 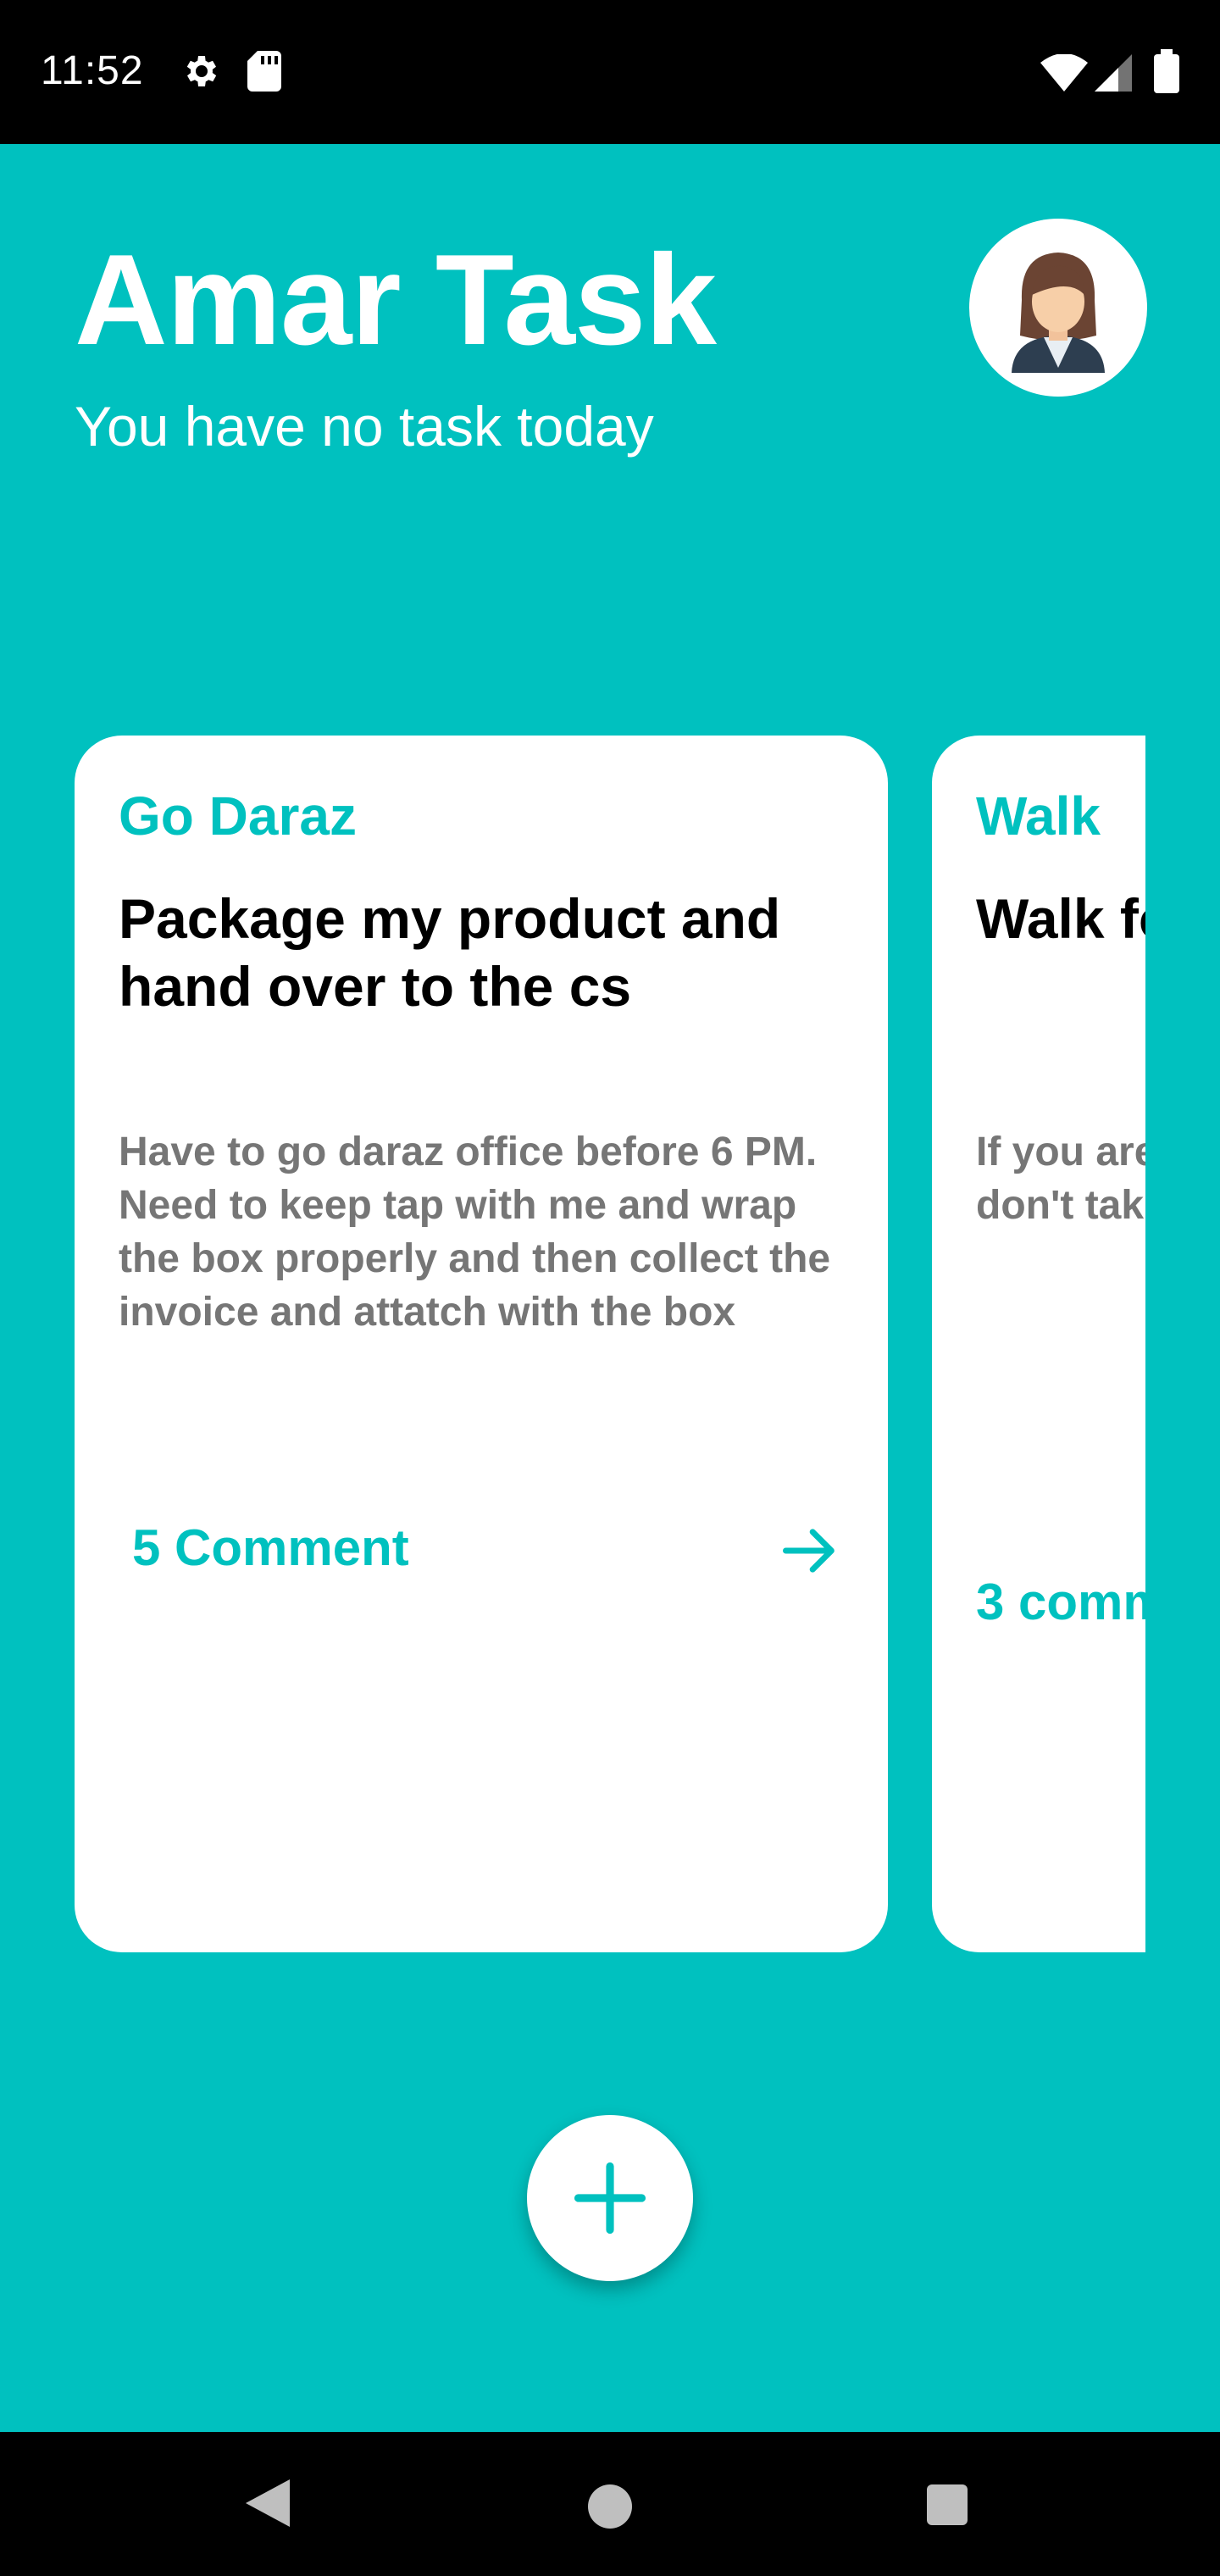 I want to click on comments-link: 3 comm, so click(x=1060, y=1602).